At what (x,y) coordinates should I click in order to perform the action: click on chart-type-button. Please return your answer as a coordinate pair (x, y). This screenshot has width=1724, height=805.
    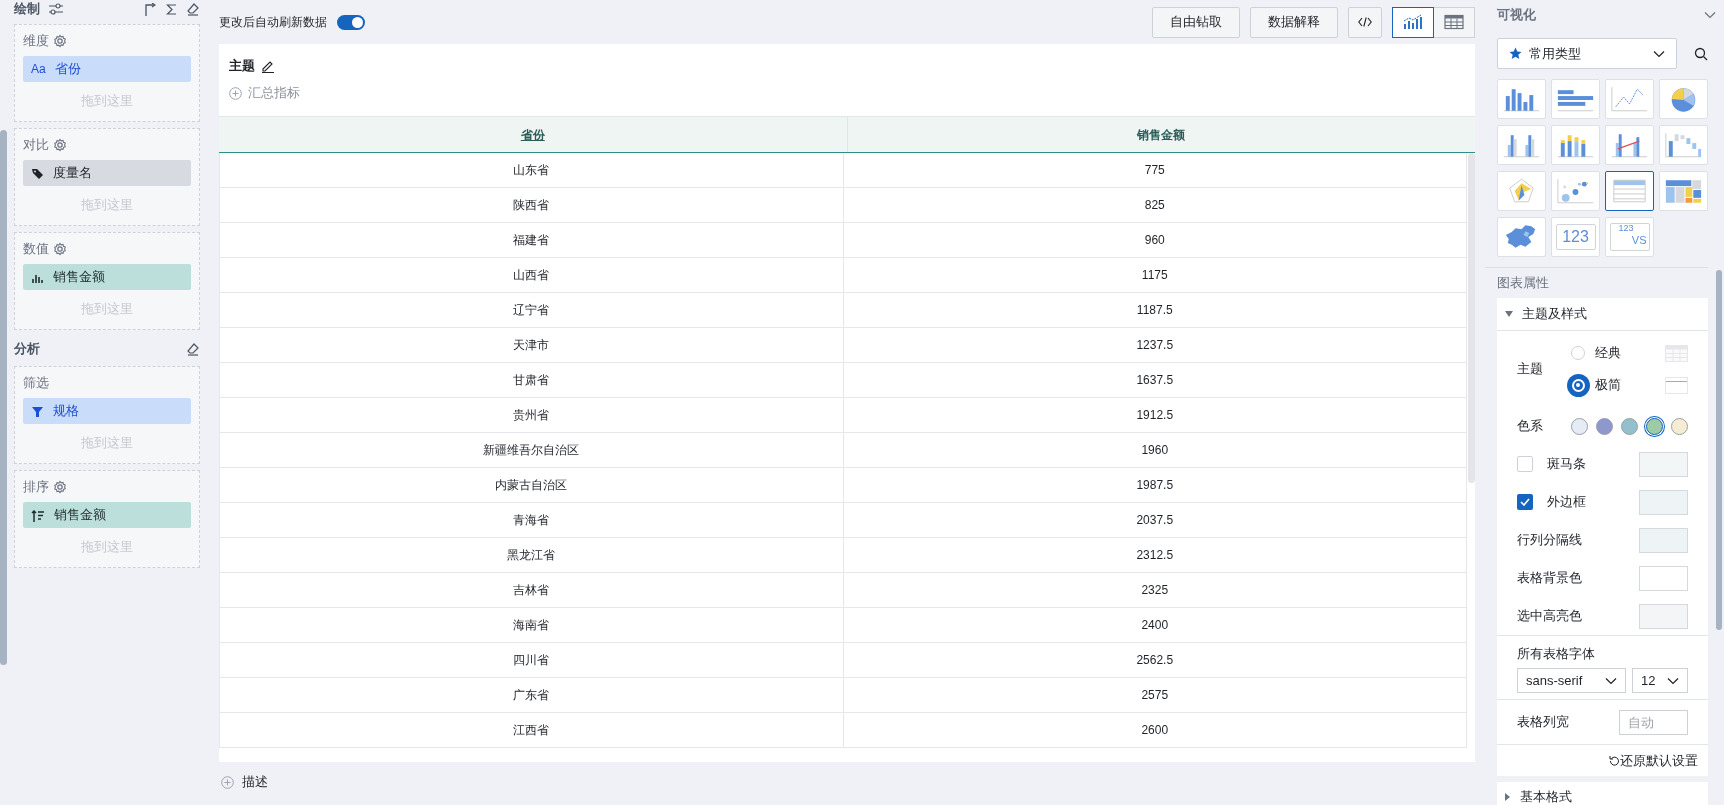
    Looking at the image, I should click on (1629, 191).